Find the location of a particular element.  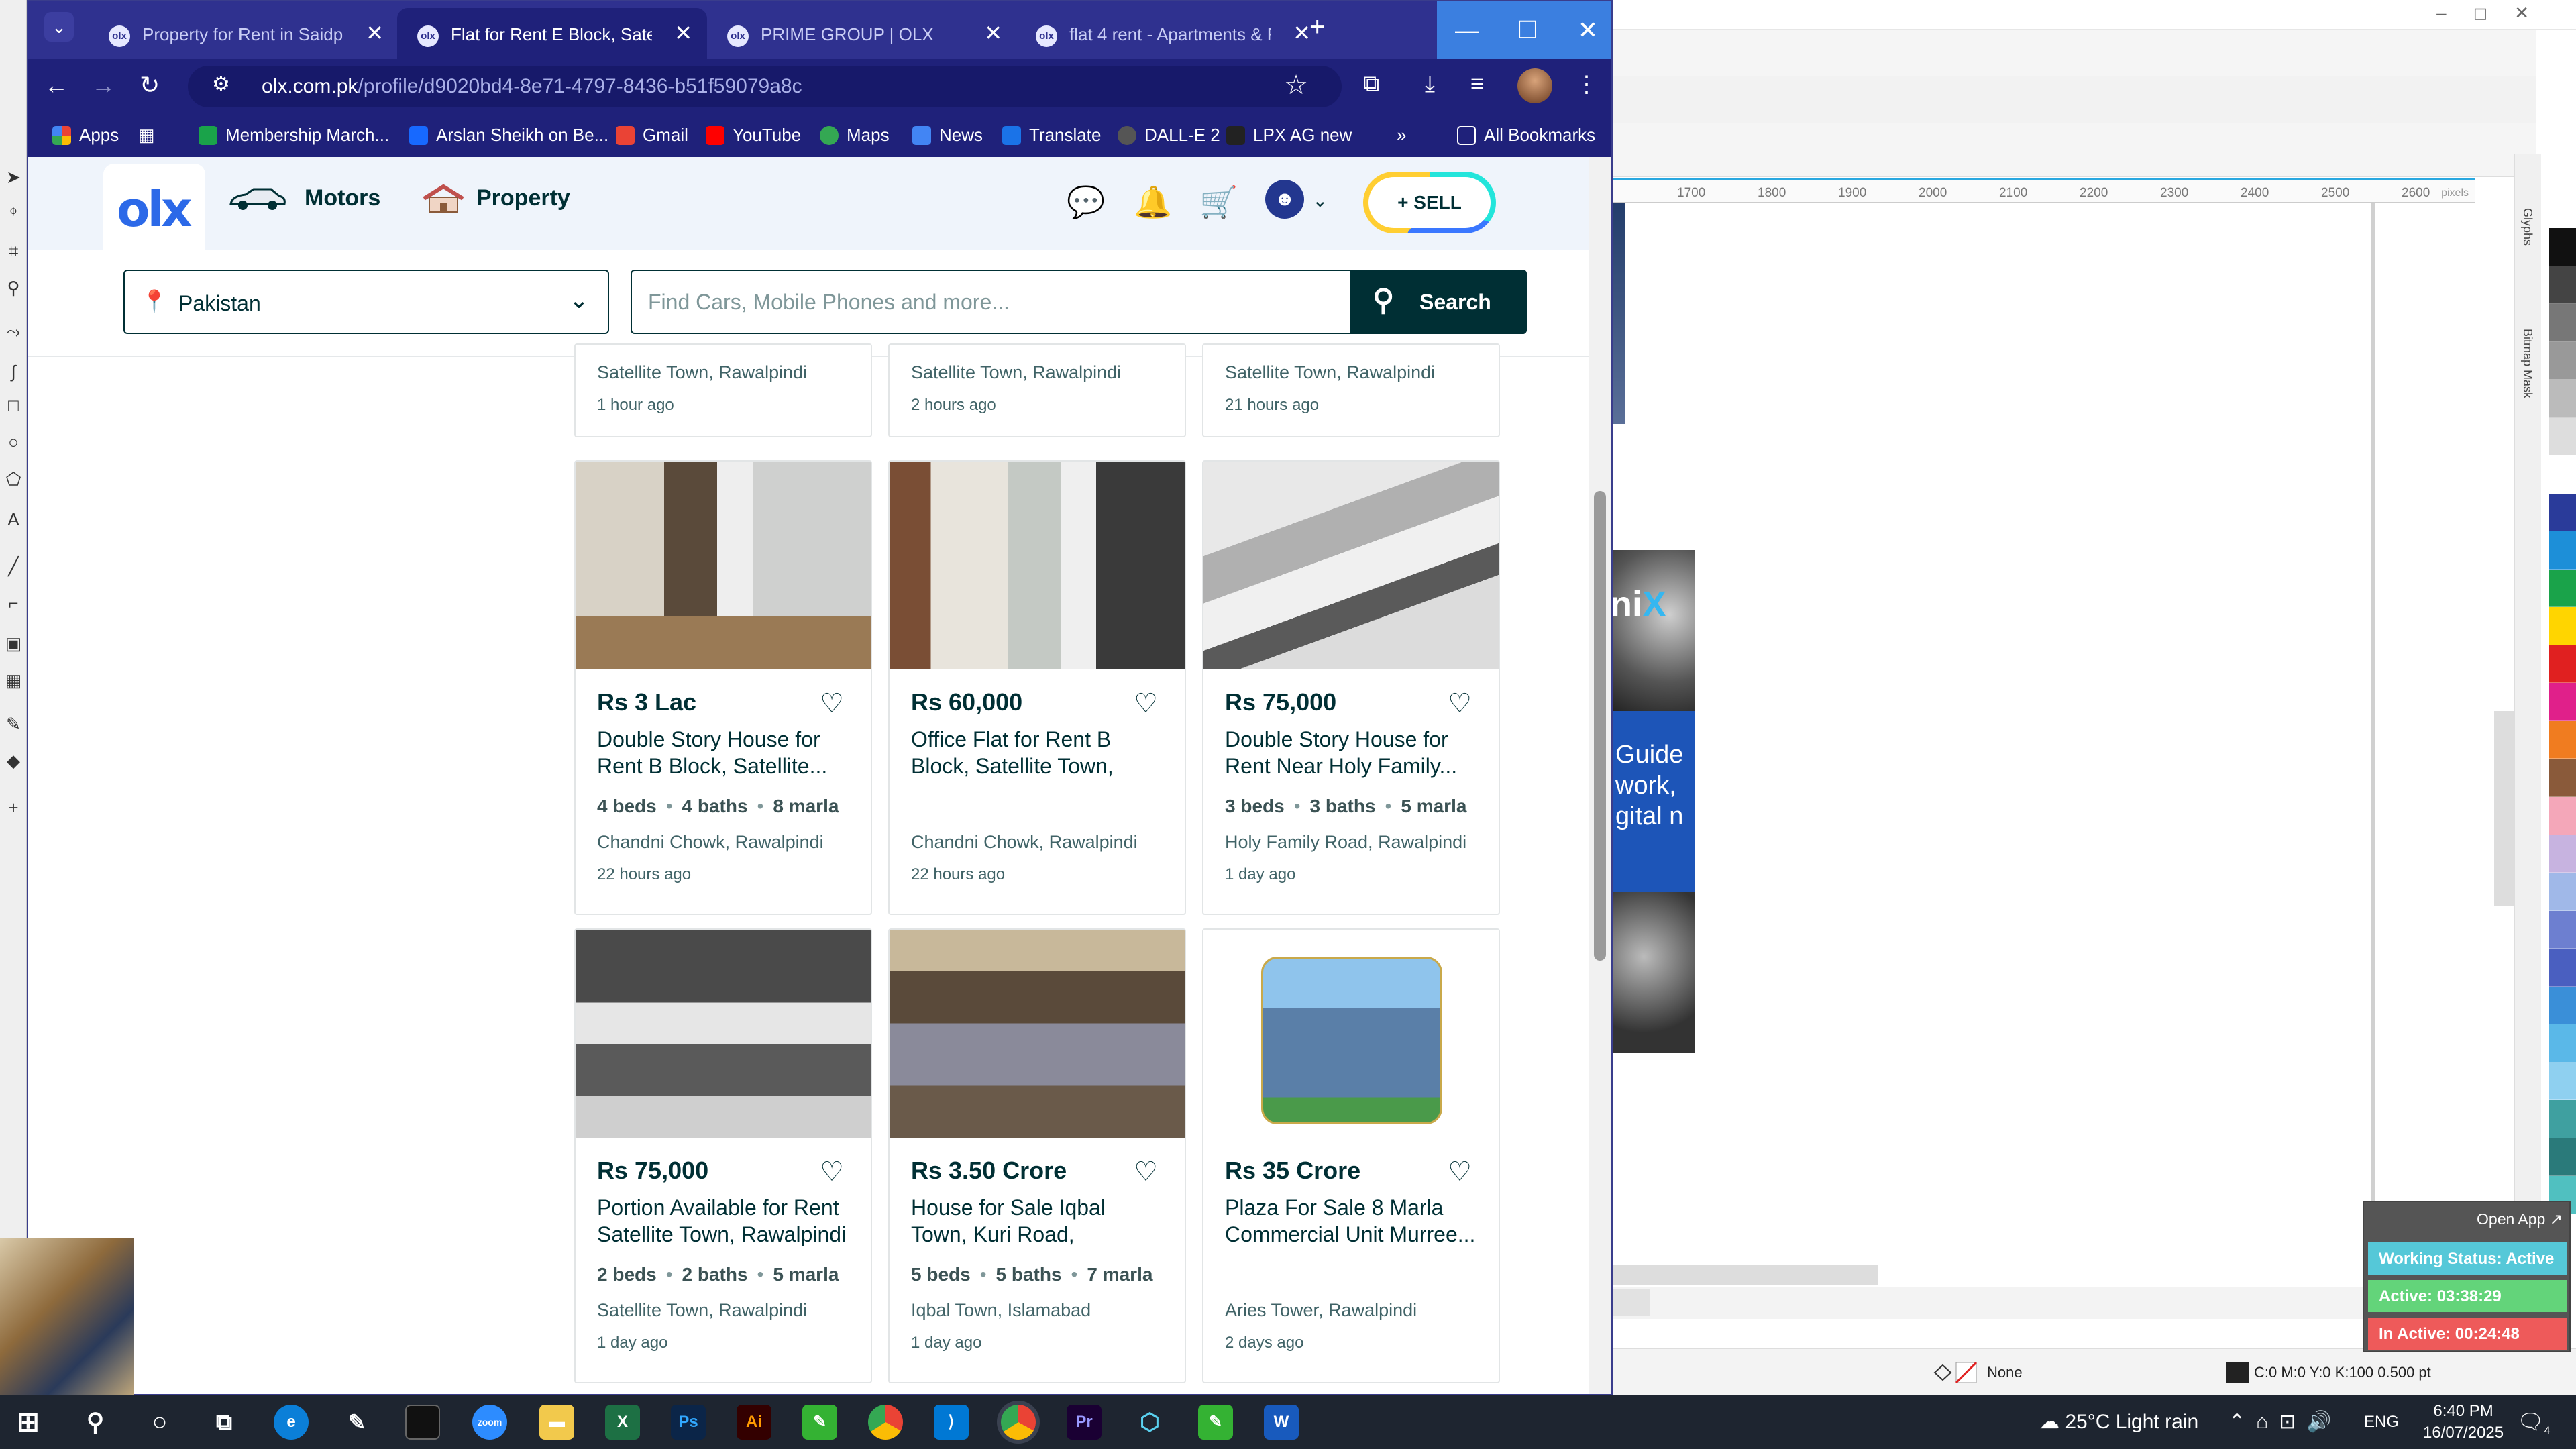

polygon-tool-icon: ⬠ is located at coordinates (13, 479).